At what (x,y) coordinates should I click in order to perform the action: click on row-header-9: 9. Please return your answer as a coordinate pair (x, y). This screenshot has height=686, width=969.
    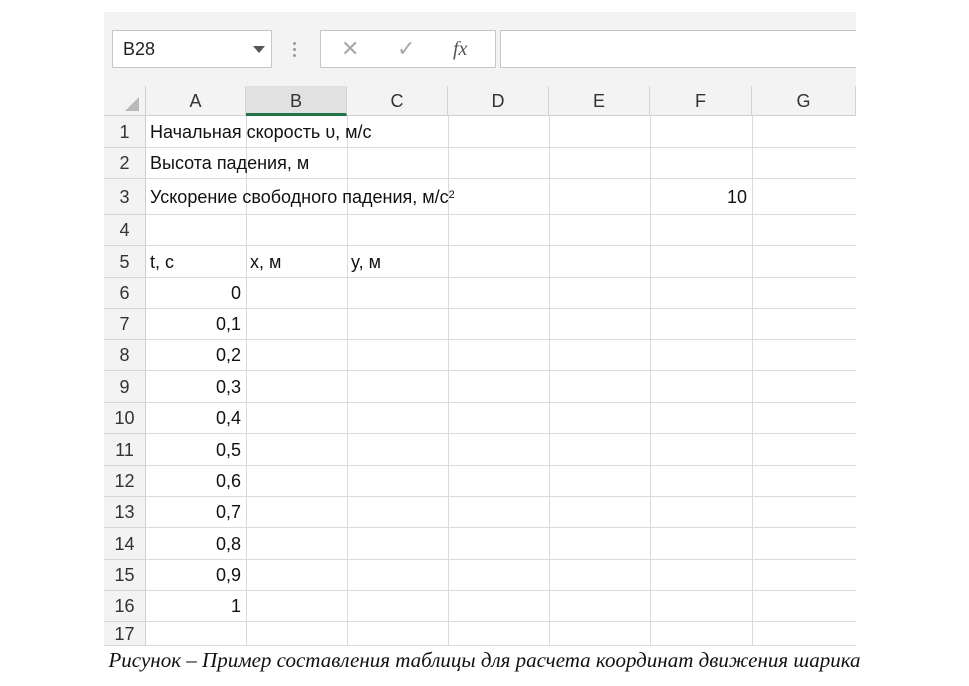
    Looking at the image, I should click on (125, 387).